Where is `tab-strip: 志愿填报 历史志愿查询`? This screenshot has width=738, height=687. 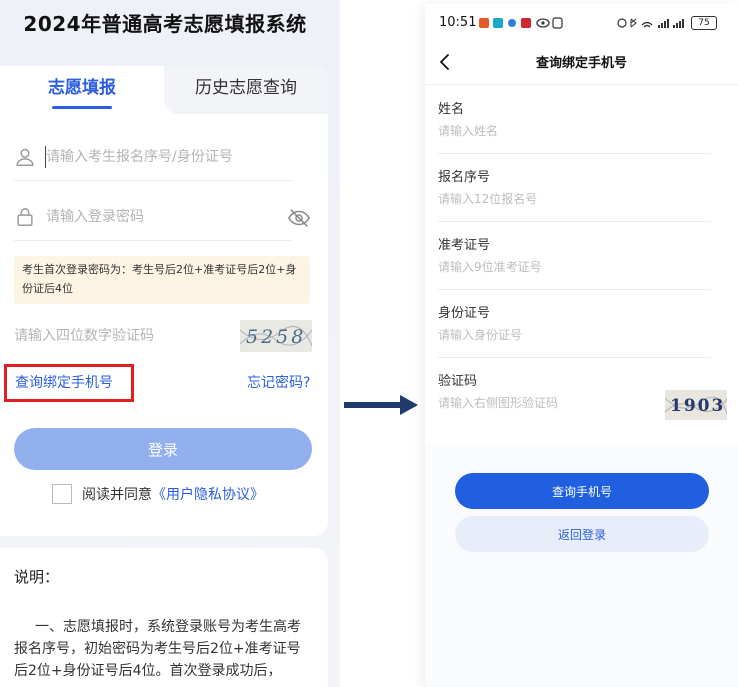
tab-strip: 志愿填报 历史志愿查询 is located at coordinates (164, 90).